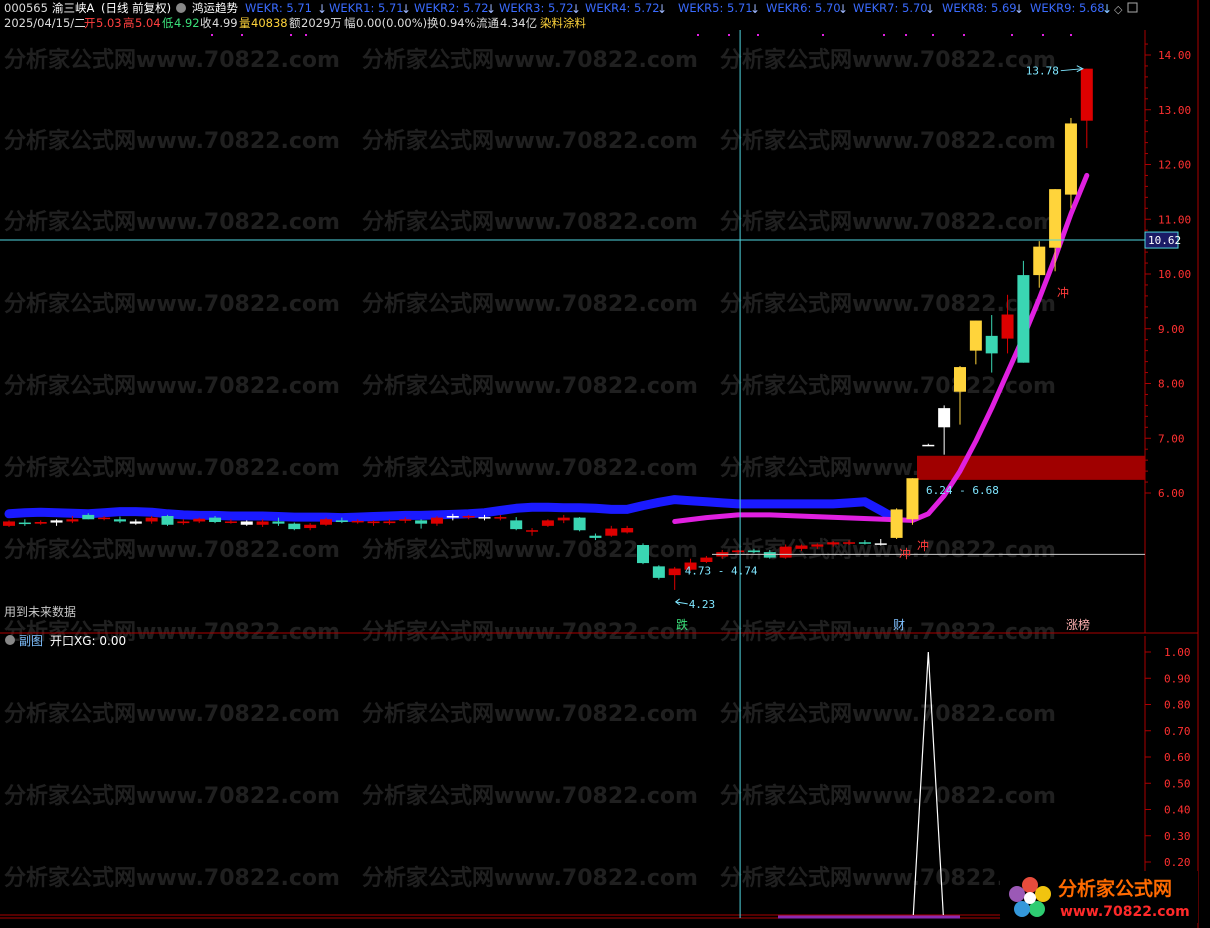 This screenshot has height=928, width=1210. I want to click on sub-axis-tick-label: 0.60, so click(1177, 757).